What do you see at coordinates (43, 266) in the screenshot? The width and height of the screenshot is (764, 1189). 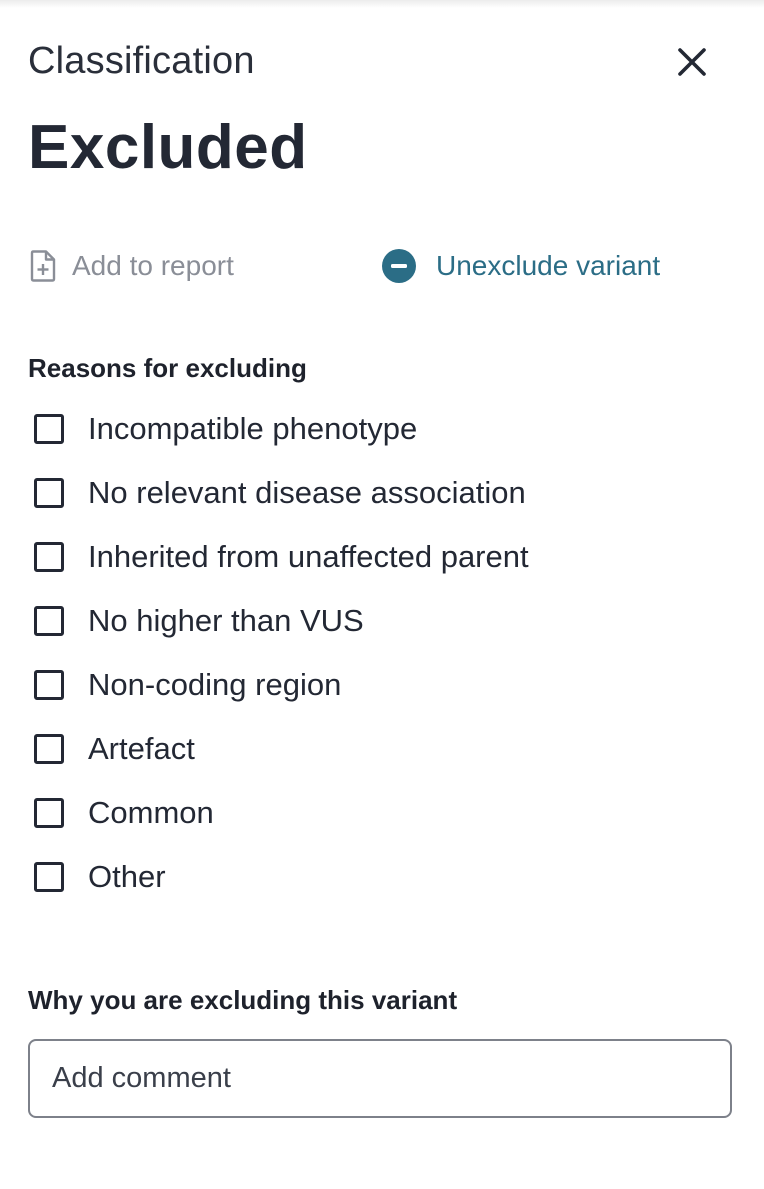 I see `file-plus-icon` at bounding box center [43, 266].